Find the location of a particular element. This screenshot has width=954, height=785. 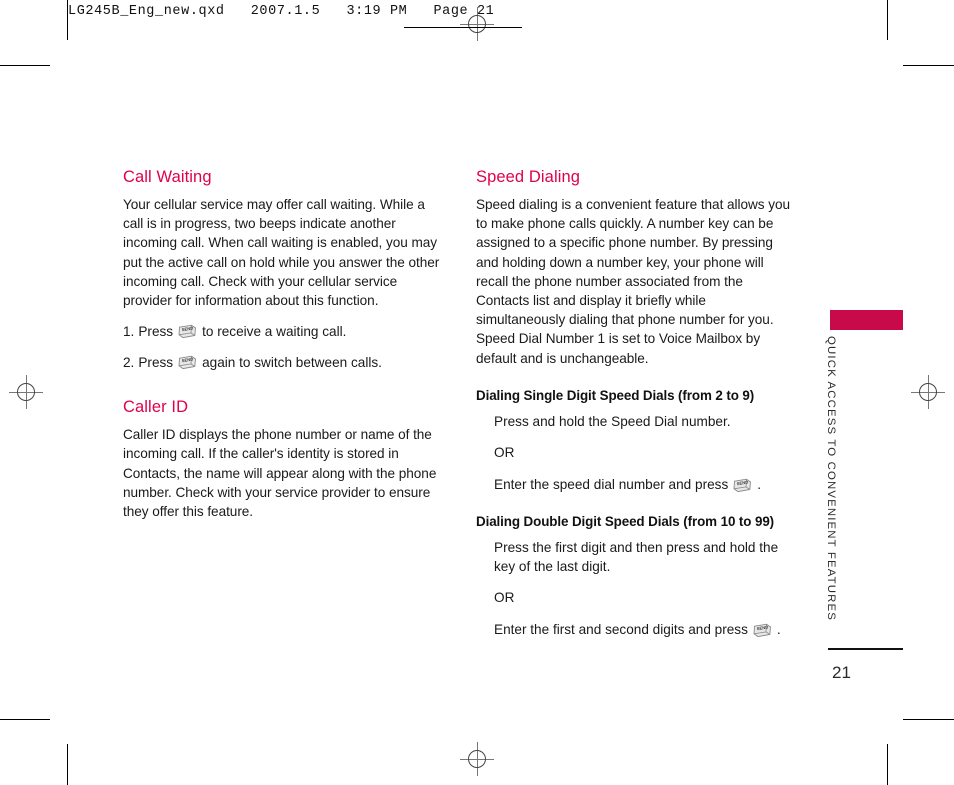

registration-mark-left is located at coordinates (26, 392).